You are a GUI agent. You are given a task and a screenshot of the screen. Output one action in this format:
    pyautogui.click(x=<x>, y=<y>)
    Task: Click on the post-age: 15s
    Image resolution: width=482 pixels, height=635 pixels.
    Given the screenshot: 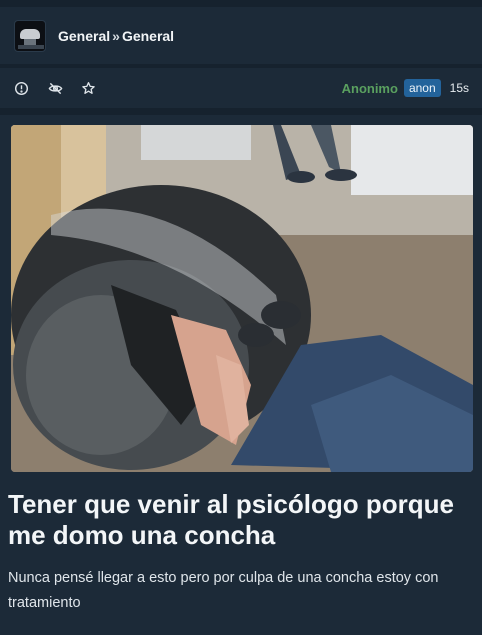 What is the action you would take?
    pyautogui.click(x=459, y=88)
    